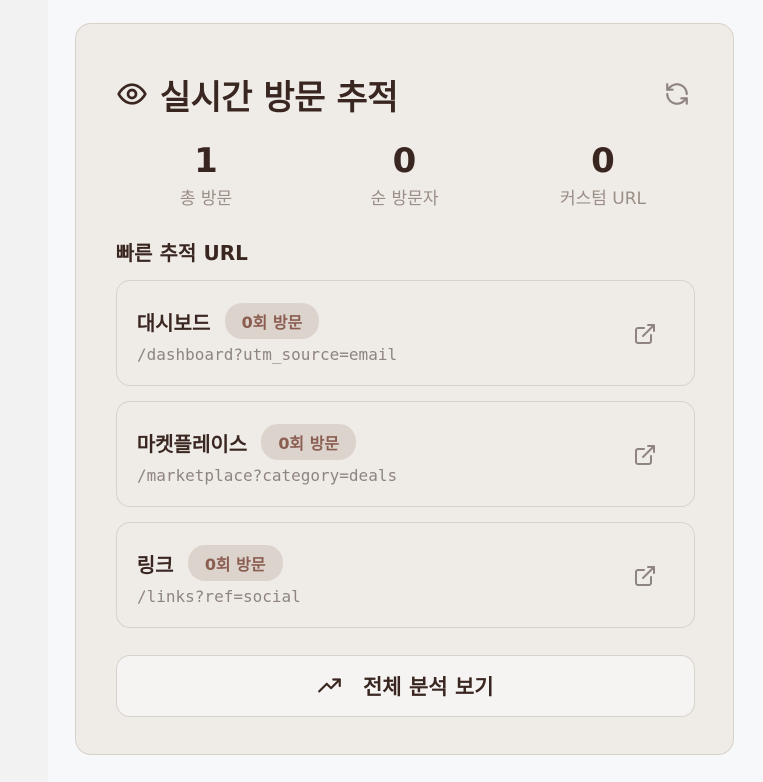  I want to click on title-wrap: 실시간 방문 추적, so click(257, 94).